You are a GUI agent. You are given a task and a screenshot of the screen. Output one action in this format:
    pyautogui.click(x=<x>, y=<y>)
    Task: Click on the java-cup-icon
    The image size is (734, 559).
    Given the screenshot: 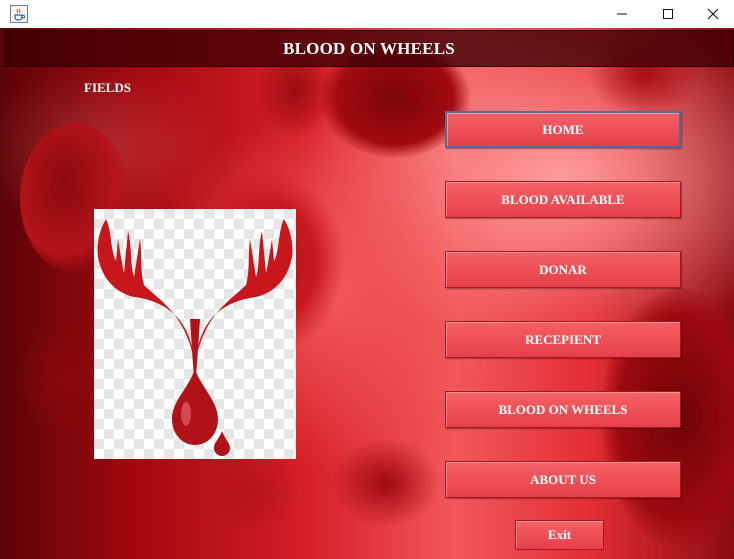 What is the action you would take?
    pyautogui.click(x=19, y=14)
    